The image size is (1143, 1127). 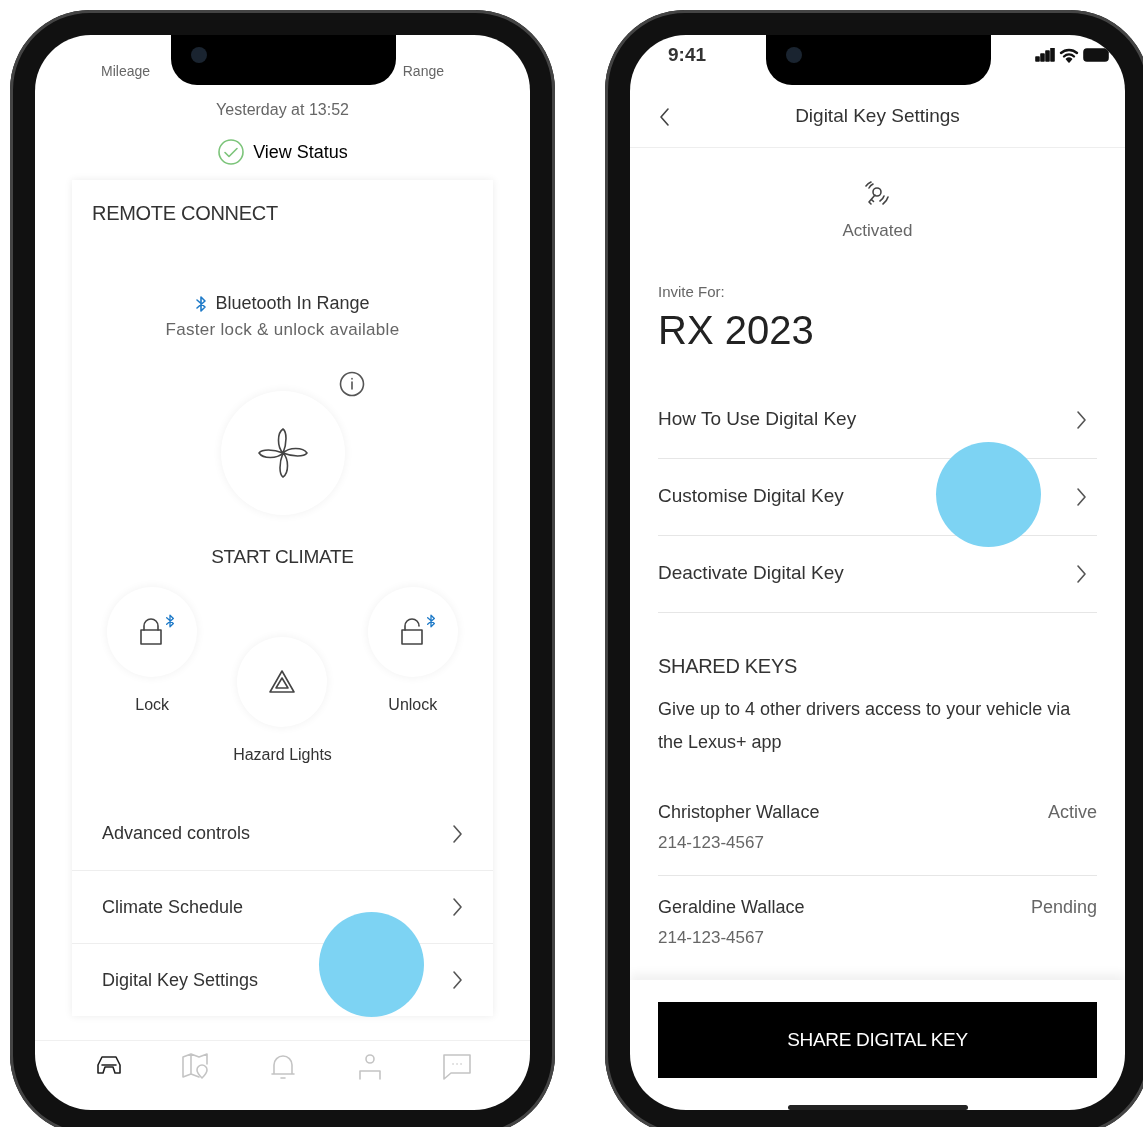 What do you see at coordinates (413, 705) in the screenshot?
I see `control-label: Unlock` at bounding box center [413, 705].